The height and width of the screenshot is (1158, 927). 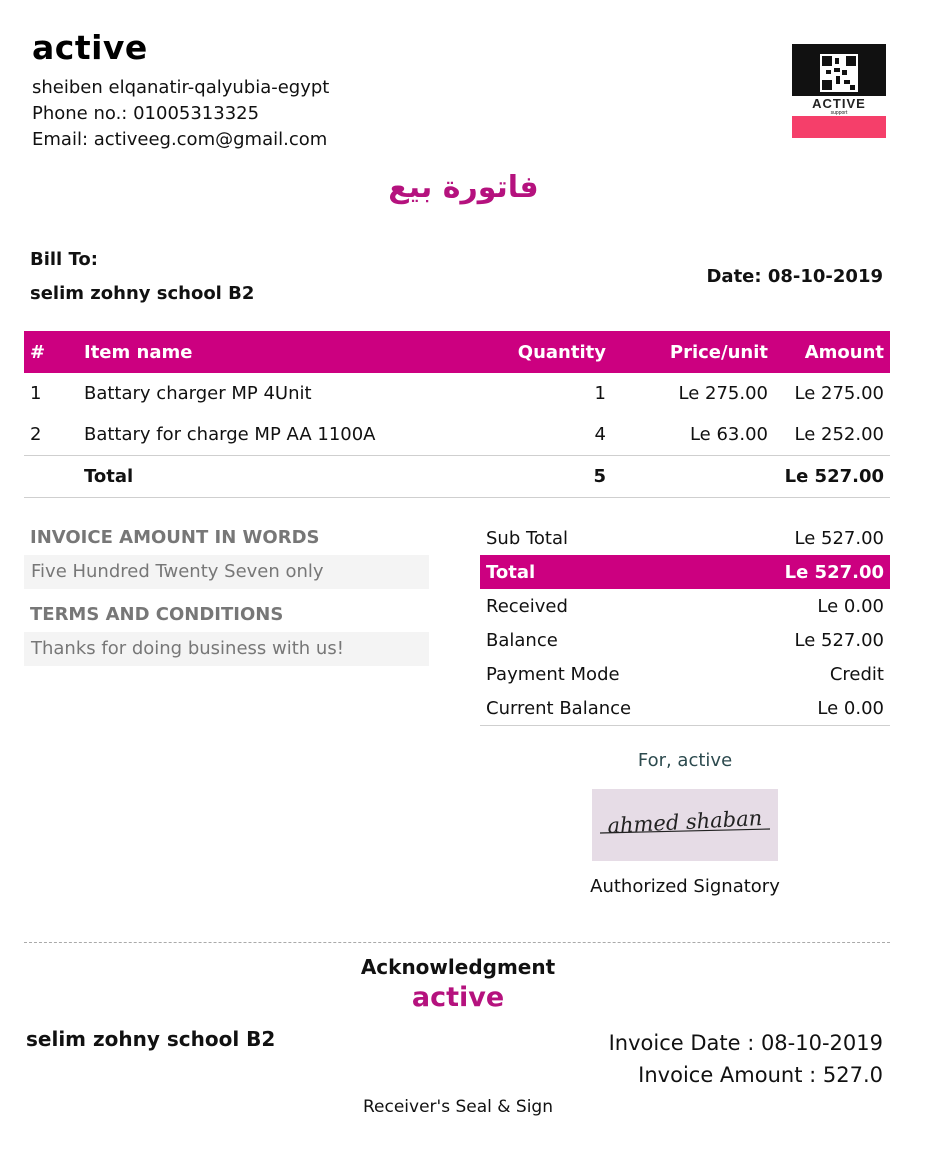 I want to click on signature-image: ahmed shaban, so click(x=685, y=825).